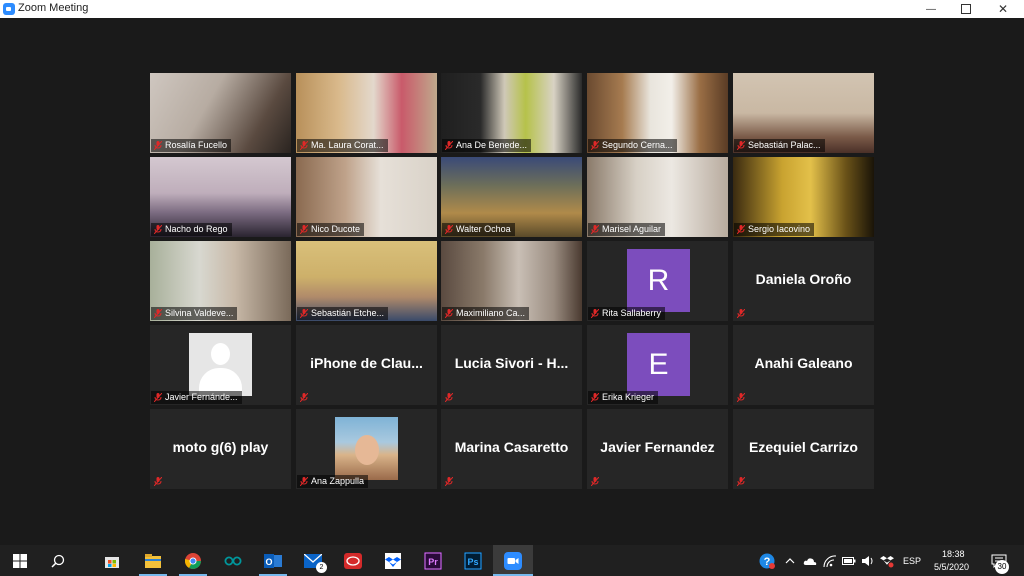  Describe the element at coordinates (627, 229) in the screenshot. I see `participant-name-label: Marisel Aguilar` at that location.